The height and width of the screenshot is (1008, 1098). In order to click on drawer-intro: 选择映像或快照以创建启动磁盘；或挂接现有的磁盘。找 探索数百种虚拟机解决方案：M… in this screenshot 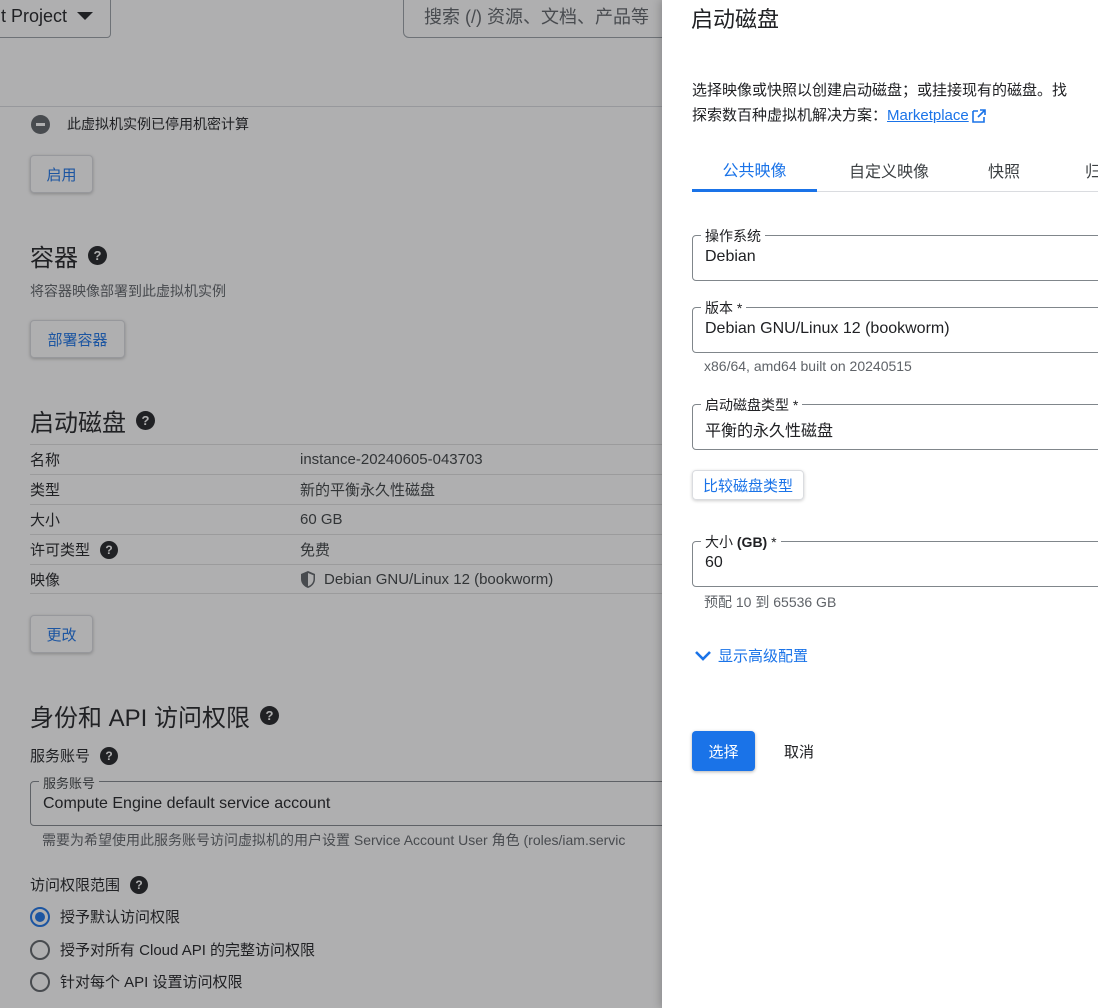, I will do `click(879, 103)`.